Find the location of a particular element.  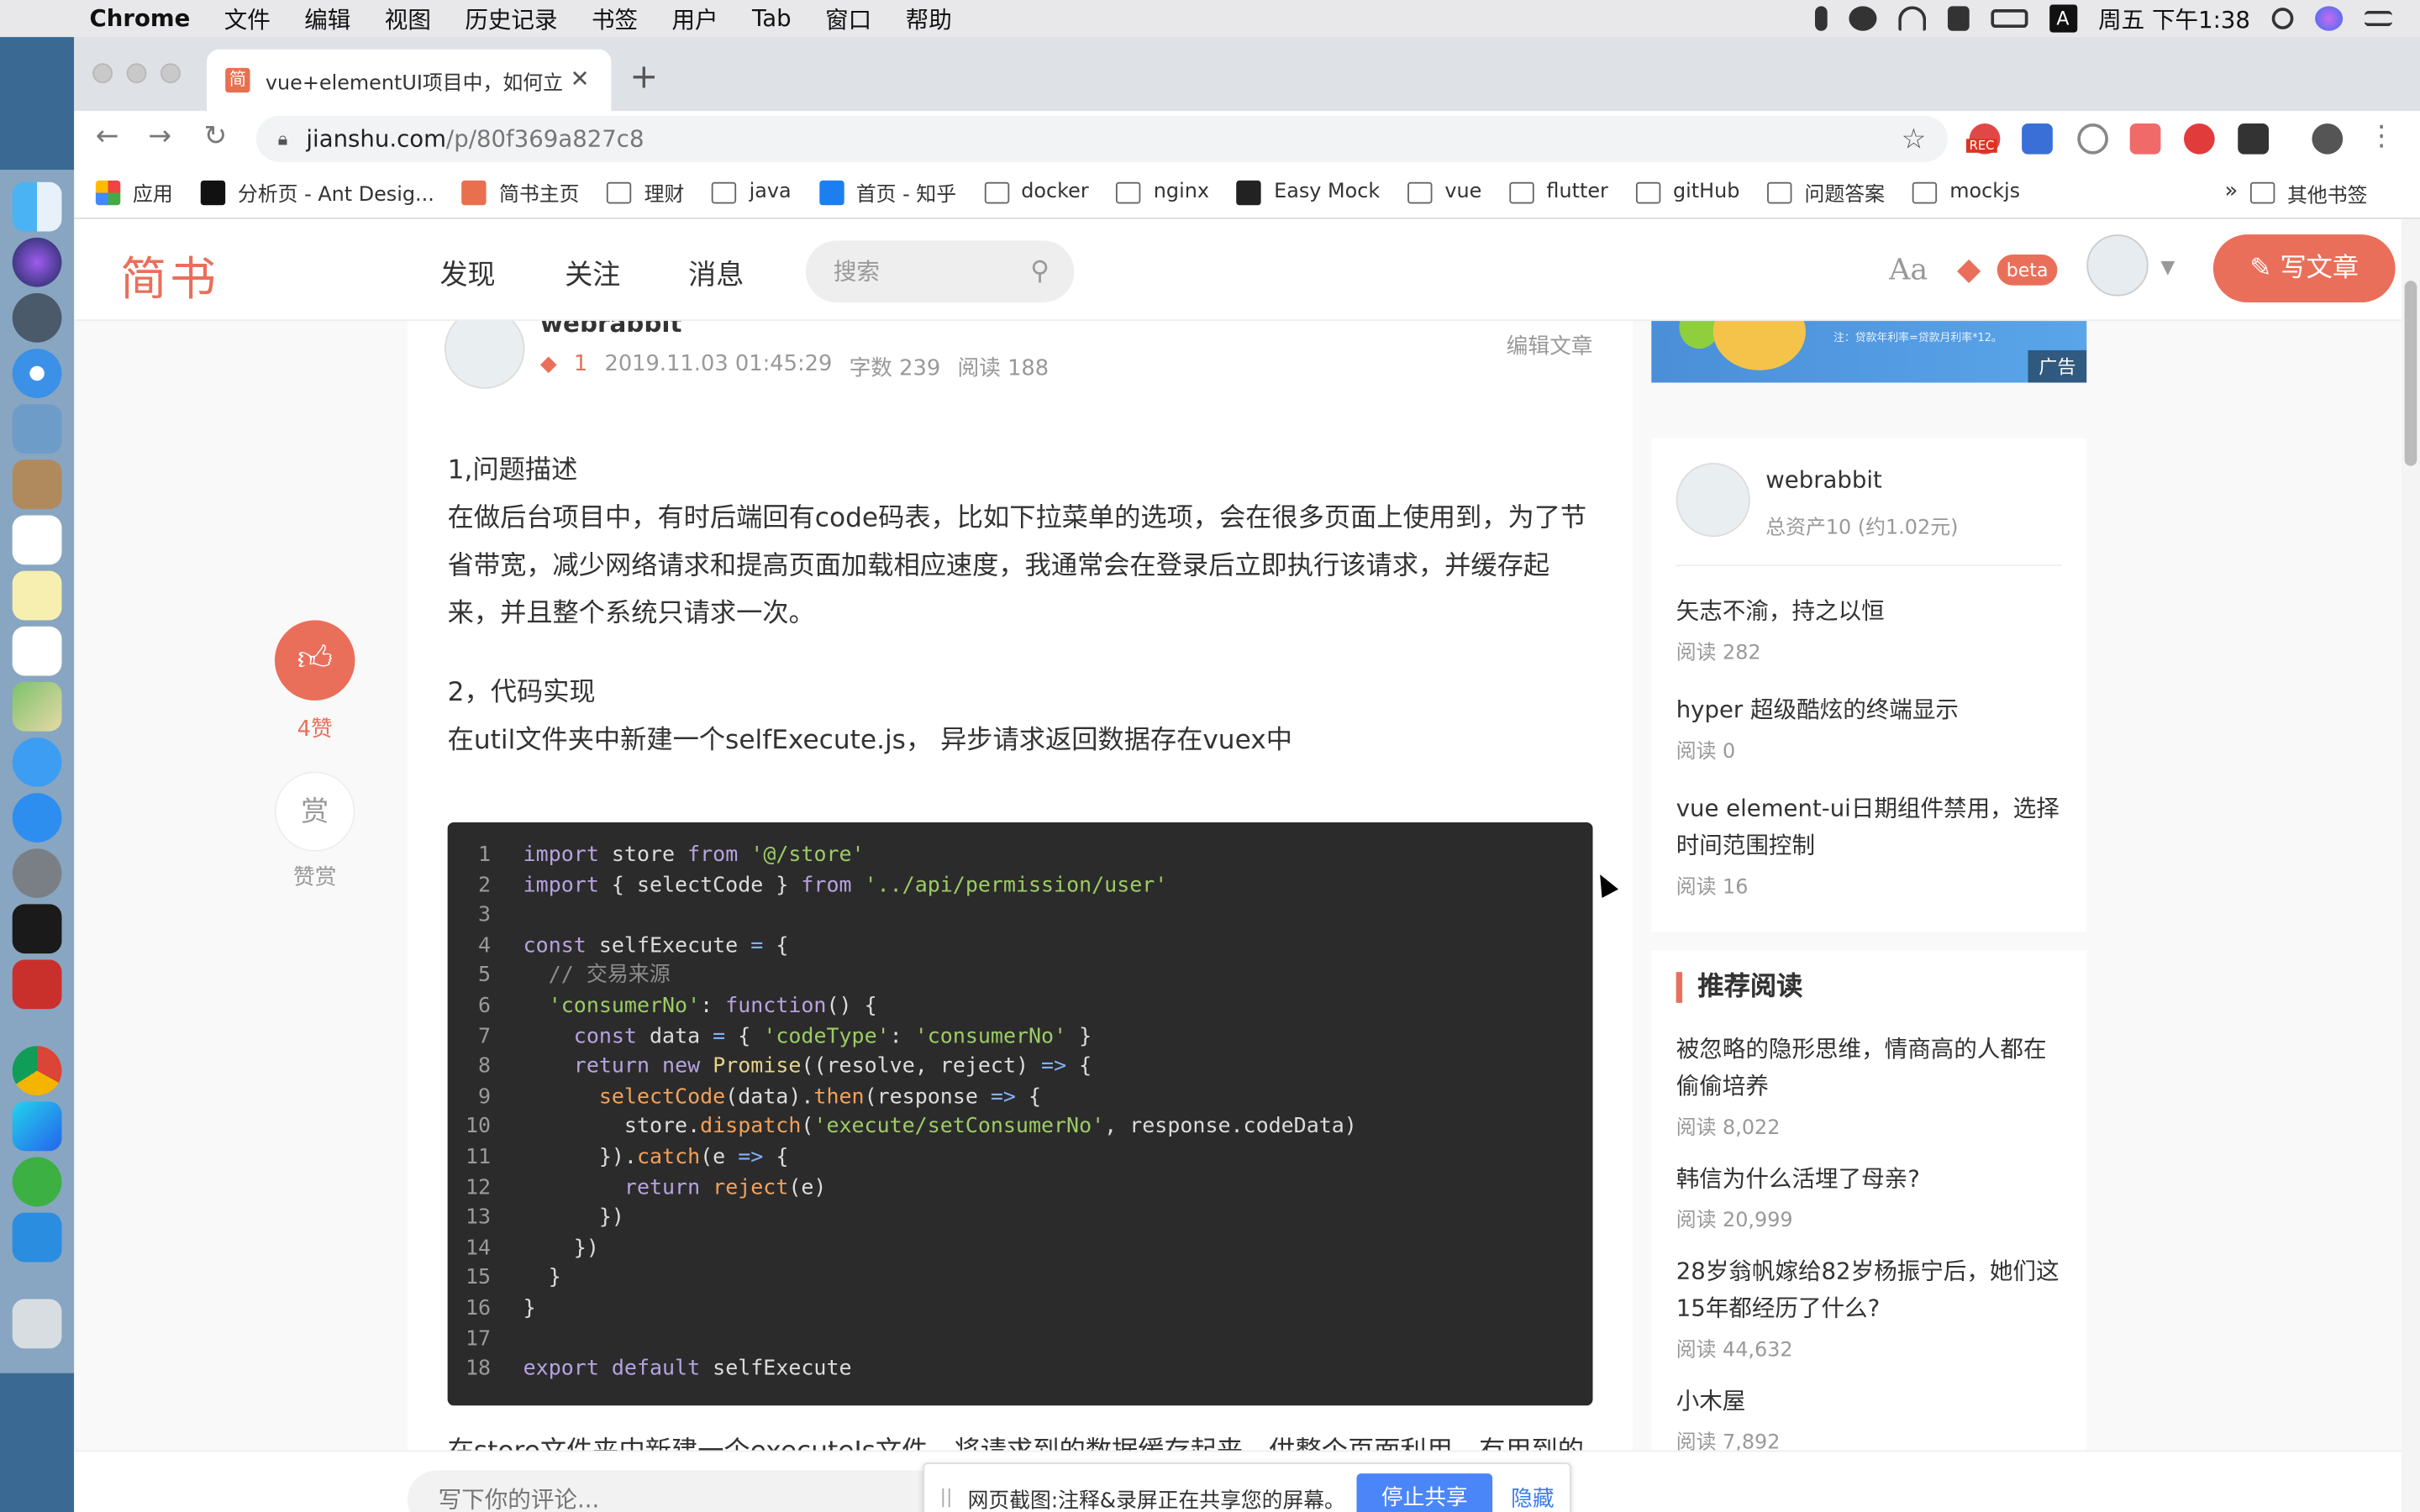

preview-icon is located at coordinates (37, 429).